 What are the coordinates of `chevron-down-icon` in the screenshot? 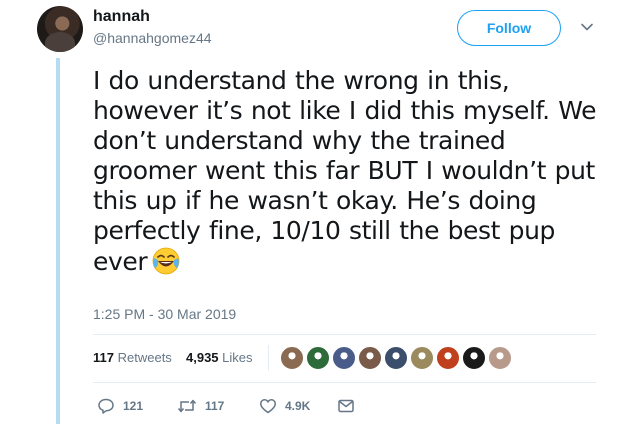 It's located at (587, 27).